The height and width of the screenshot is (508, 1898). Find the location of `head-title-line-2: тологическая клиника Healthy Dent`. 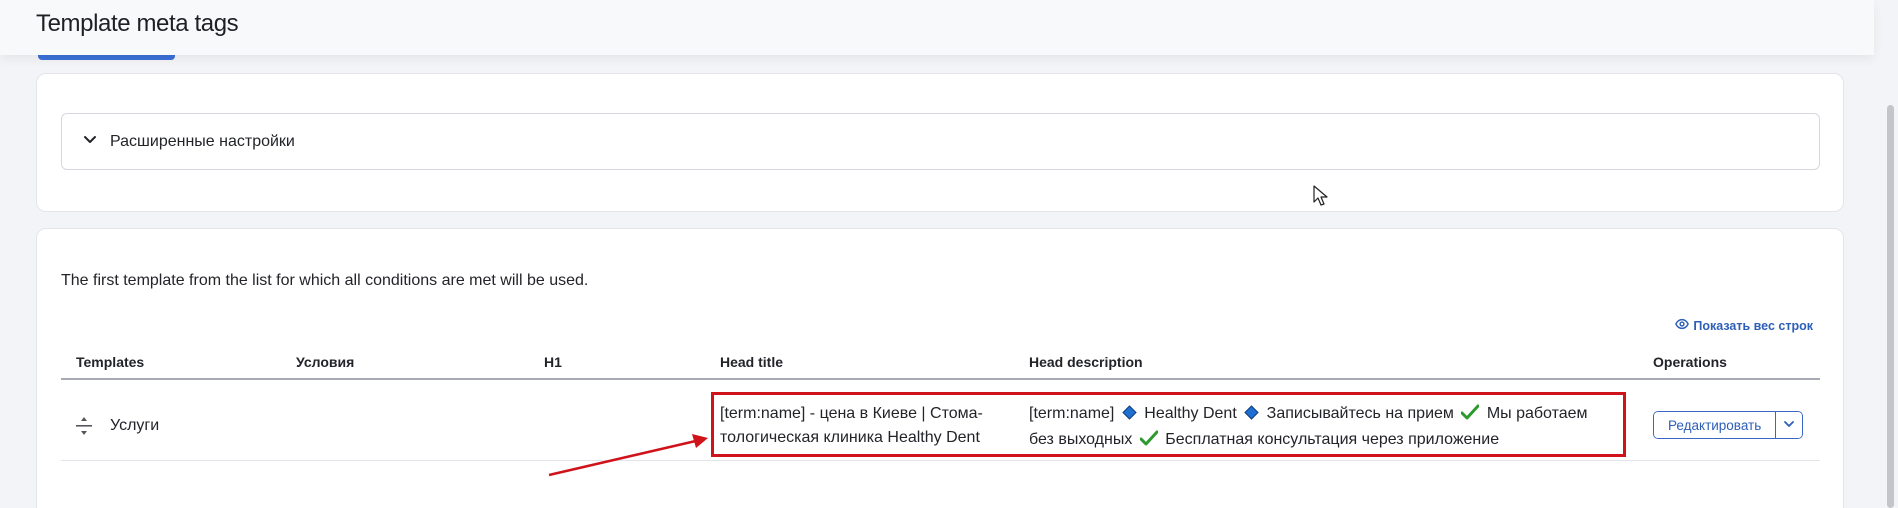

head-title-line-2: тологическая клиника Healthy Dent is located at coordinates (850, 437).